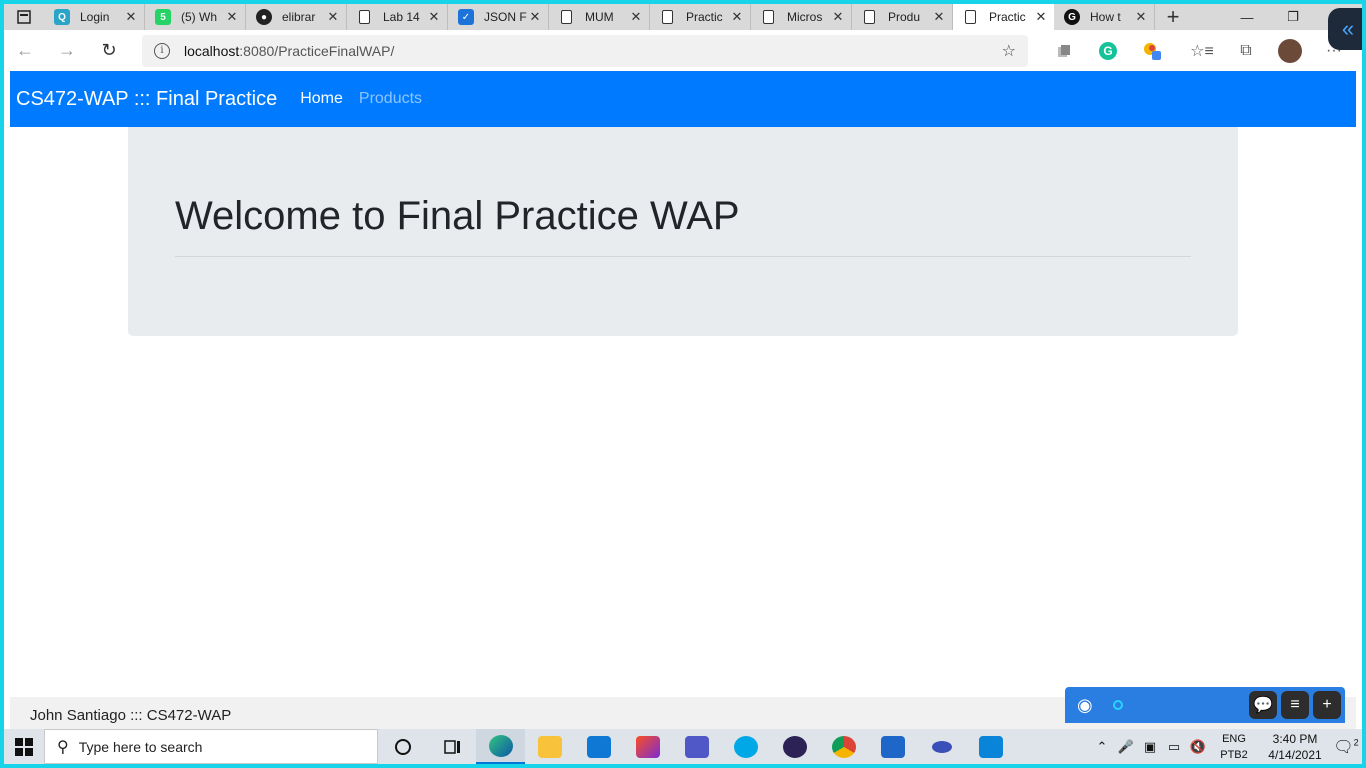  Describe the element at coordinates (696, 746) in the screenshot. I see `teams-icon` at that location.